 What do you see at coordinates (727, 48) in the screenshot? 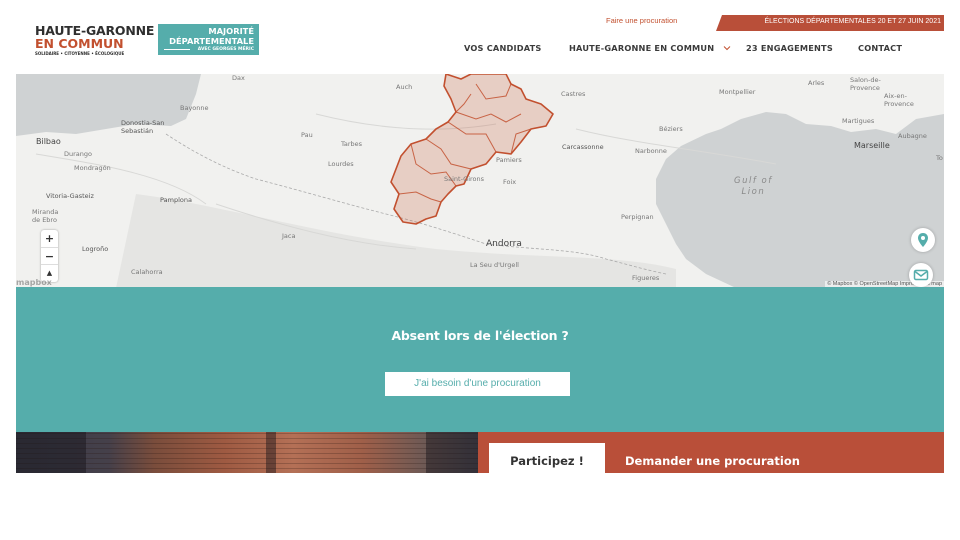
I see `chevron-down-icon` at bounding box center [727, 48].